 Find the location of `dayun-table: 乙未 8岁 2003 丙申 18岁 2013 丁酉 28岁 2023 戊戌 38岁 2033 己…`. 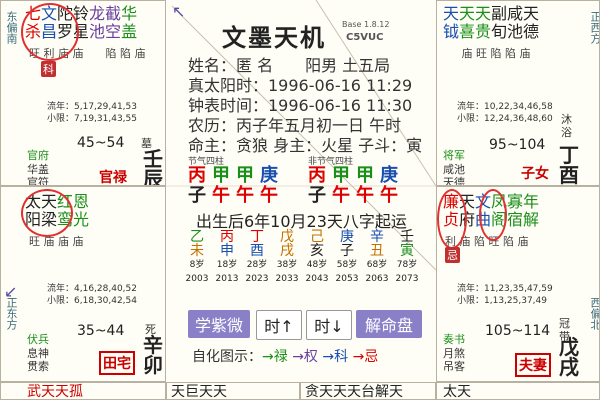

dayun-table: 乙未 8岁 2003 丙申 18岁 2013 丁酉 28岁 2023 戊戌 38岁 2033 己… is located at coordinates (302, 256).